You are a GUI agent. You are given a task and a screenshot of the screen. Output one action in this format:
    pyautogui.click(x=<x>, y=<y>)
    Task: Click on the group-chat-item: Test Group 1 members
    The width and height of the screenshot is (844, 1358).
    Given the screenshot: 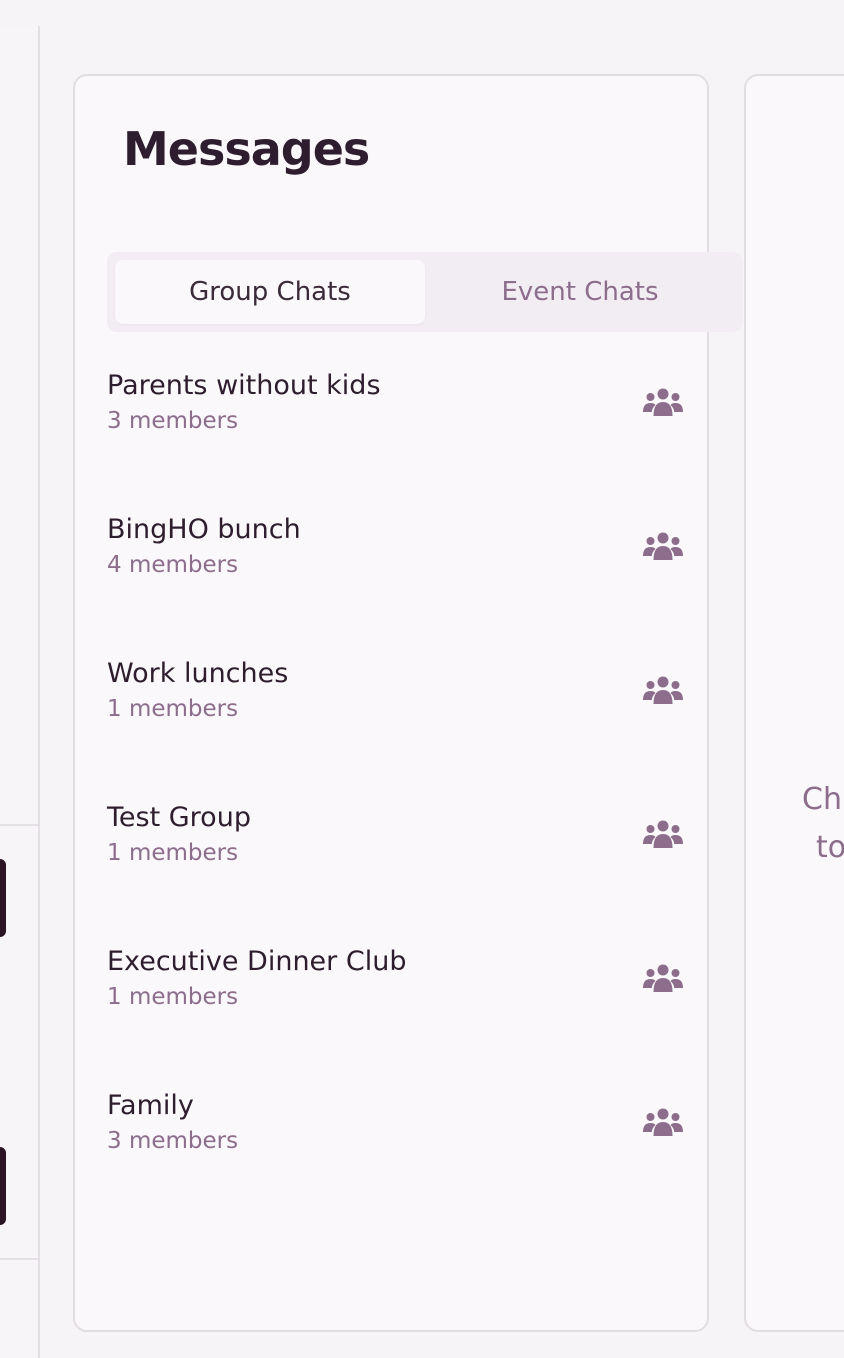 What is the action you would take?
    pyautogui.click(x=395, y=860)
    